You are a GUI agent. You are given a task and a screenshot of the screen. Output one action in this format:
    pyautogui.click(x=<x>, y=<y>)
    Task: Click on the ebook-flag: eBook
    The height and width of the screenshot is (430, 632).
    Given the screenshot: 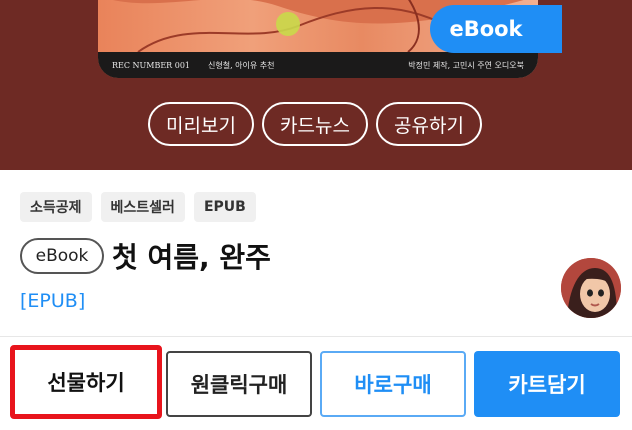 What is the action you would take?
    pyautogui.click(x=496, y=29)
    